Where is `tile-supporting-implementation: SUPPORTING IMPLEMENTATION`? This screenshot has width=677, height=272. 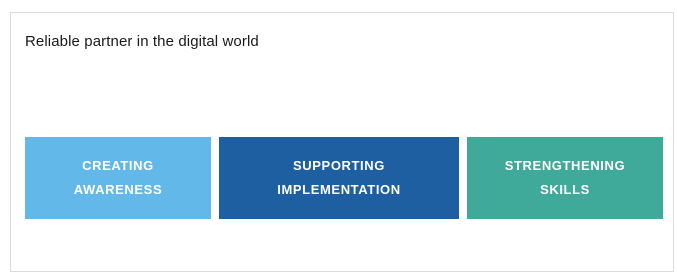
tile-supporting-implementation: SUPPORTING IMPLEMENTATION is located at coordinates (339, 178).